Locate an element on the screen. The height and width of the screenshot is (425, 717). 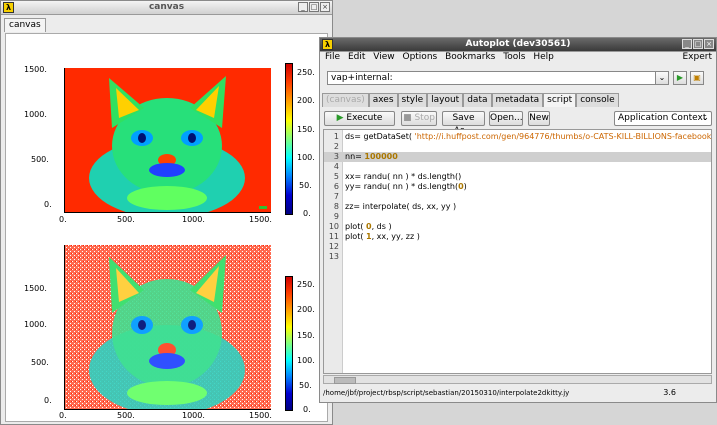
x-tick-label: 1500. is located at coordinates (260, 219).